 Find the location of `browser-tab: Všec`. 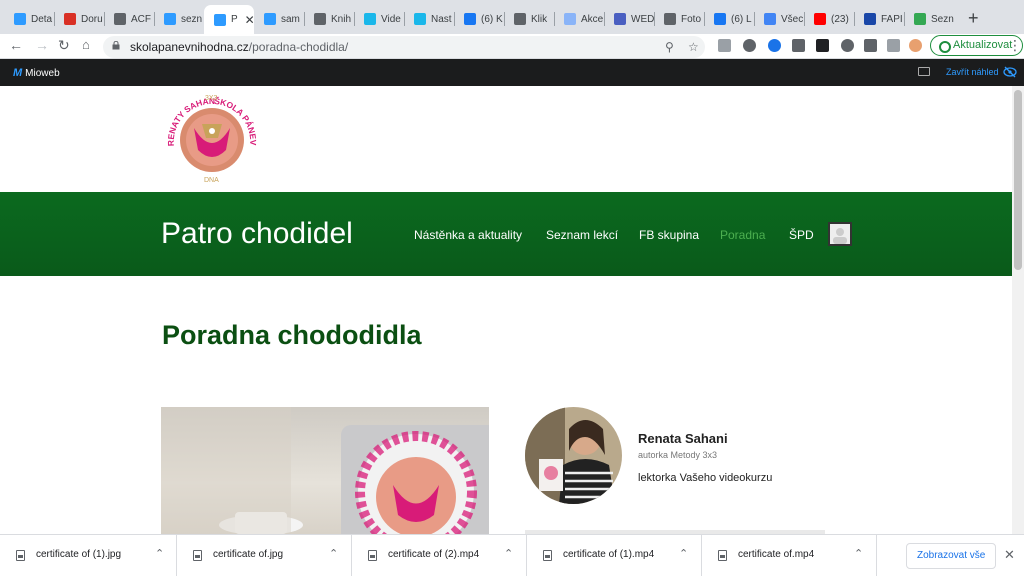

browser-tab: Všec is located at coordinates (779, 19).